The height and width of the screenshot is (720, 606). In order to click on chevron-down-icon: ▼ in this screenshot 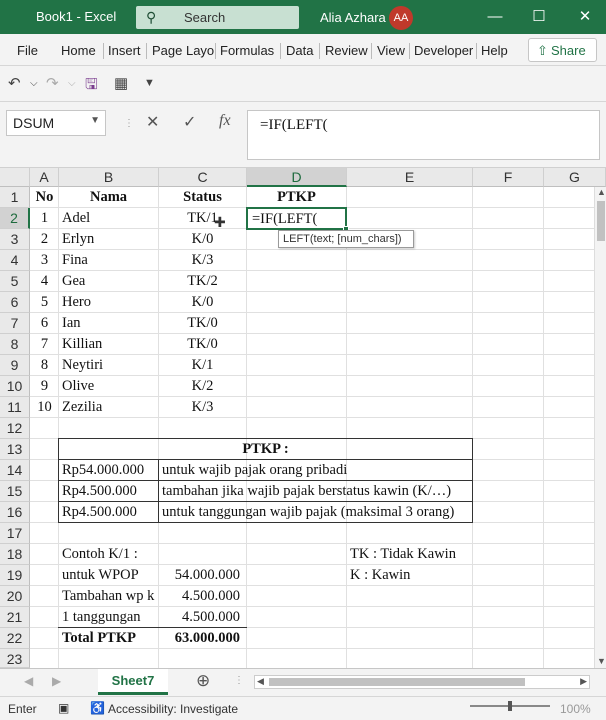, I will do `click(95, 120)`.